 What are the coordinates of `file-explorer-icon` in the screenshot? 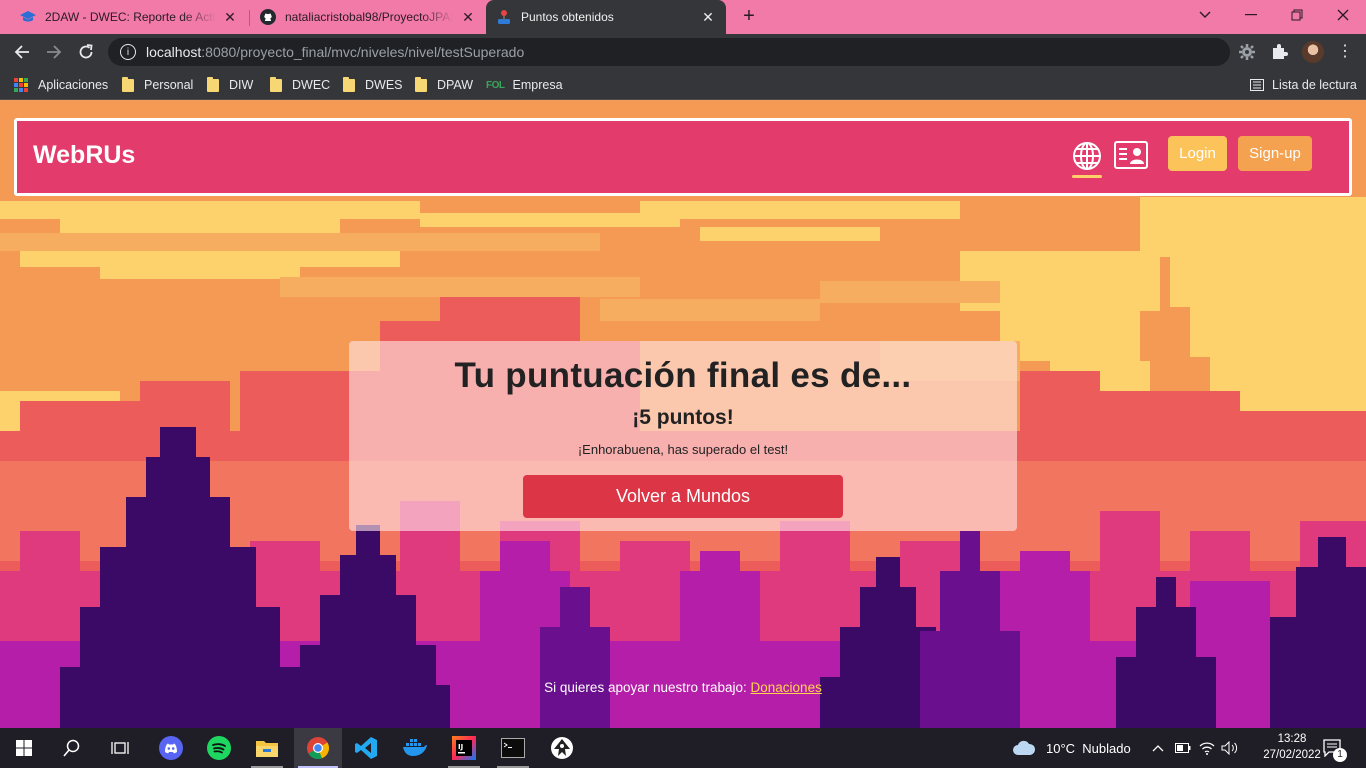 It's located at (267, 748).